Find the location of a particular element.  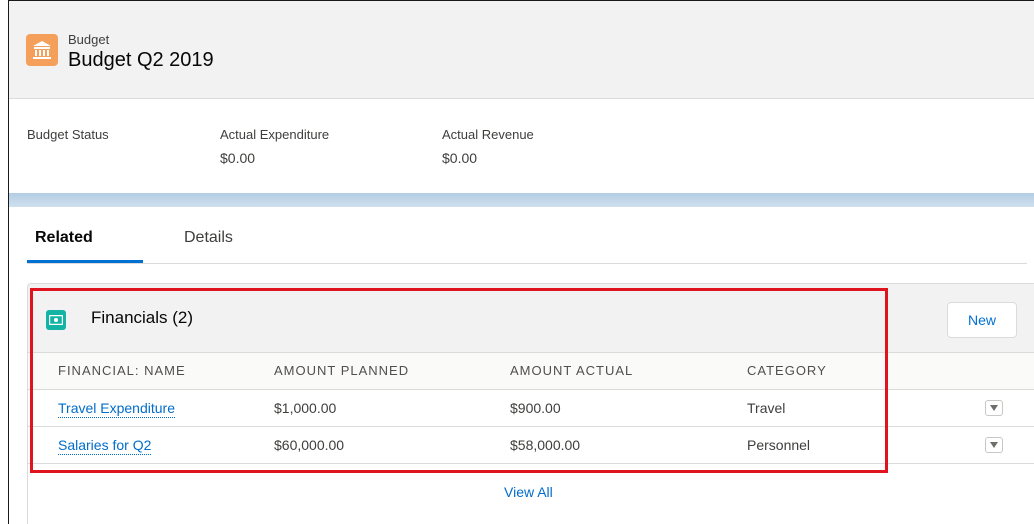

tab-details: Details is located at coordinates (208, 238).